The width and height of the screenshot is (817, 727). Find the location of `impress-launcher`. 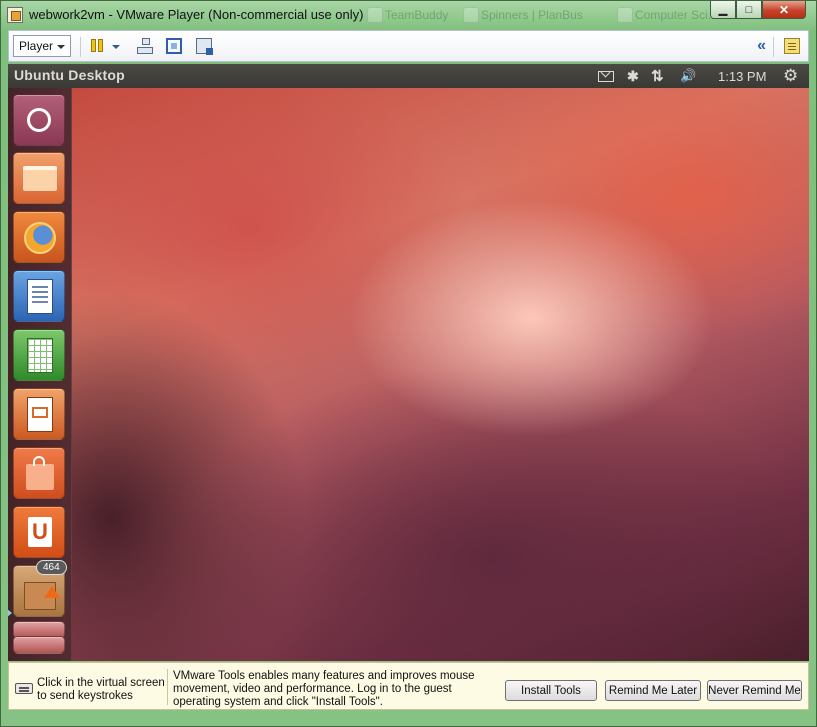

impress-launcher is located at coordinates (39, 414).